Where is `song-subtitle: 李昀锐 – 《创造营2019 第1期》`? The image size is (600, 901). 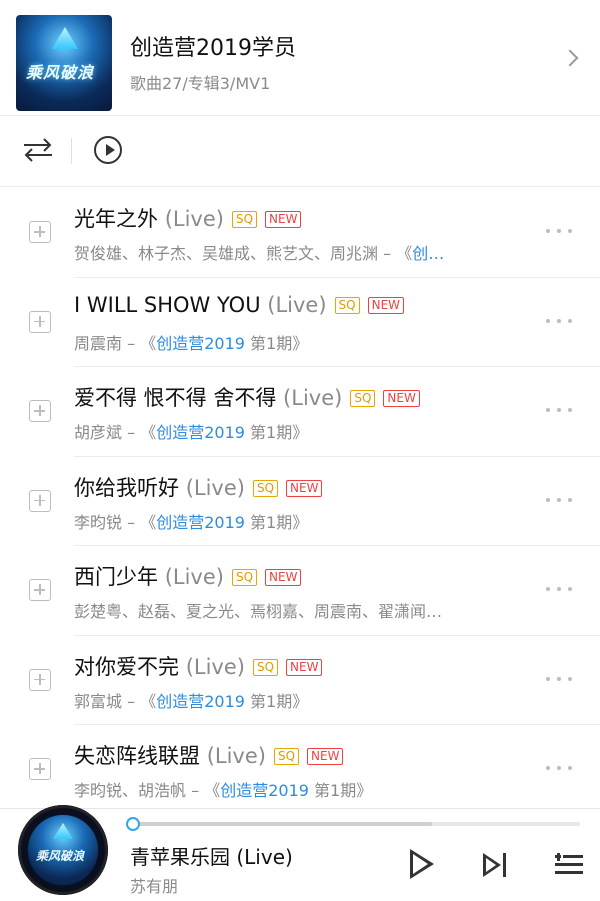
song-subtitle: 李昀锐 – 《创造营2019 第1期》 is located at coordinates (296, 521).